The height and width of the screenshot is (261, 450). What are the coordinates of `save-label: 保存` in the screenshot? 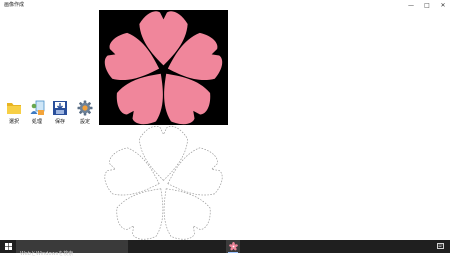 It's located at (59, 122).